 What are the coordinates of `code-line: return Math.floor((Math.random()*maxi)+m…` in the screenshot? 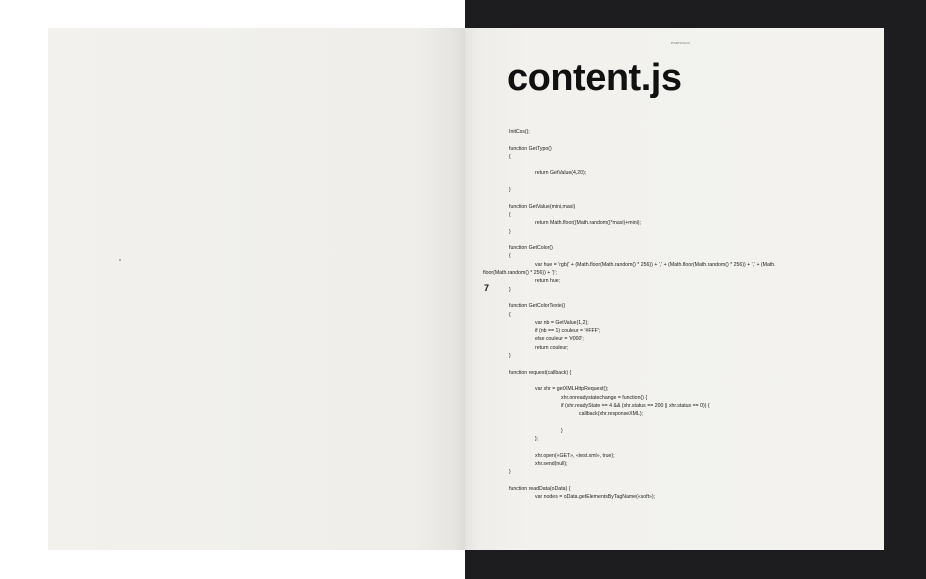 It's located at (588, 223).